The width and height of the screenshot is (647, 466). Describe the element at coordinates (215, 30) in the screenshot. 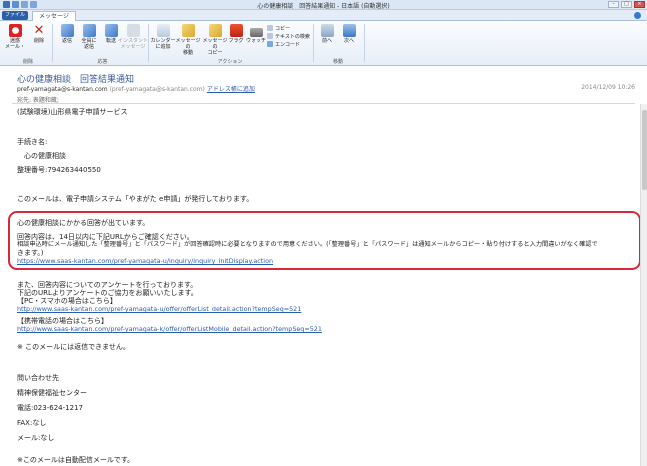

I see `folder-copy-icon` at that location.